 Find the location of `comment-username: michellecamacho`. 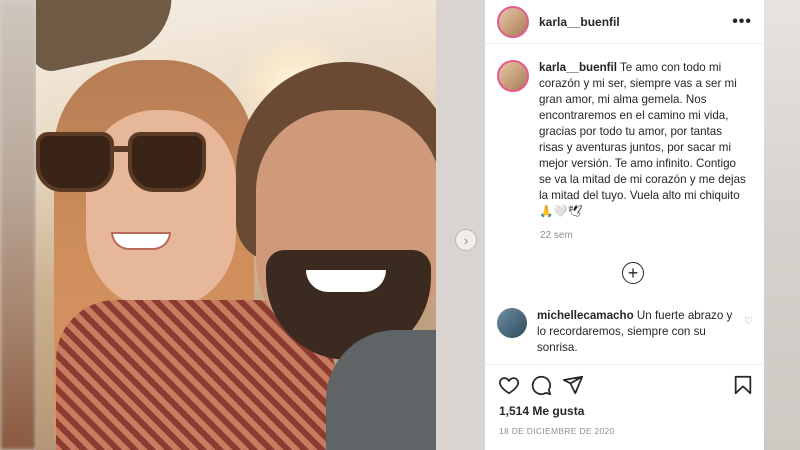

comment-username: michellecamacho is located at coordinates (585, 315).